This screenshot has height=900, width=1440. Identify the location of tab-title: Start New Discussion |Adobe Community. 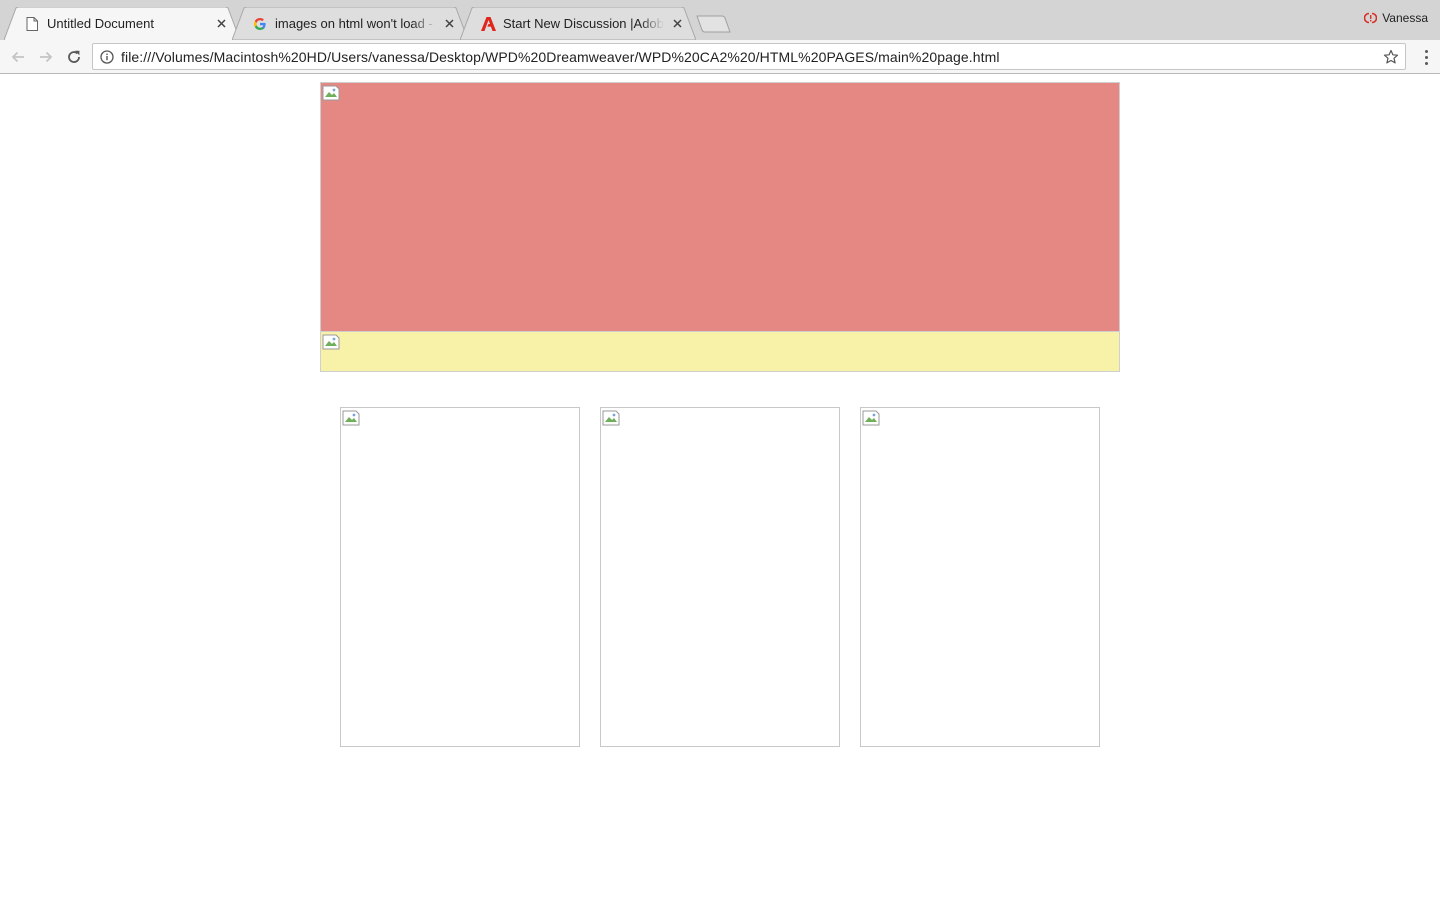
(583, 23).